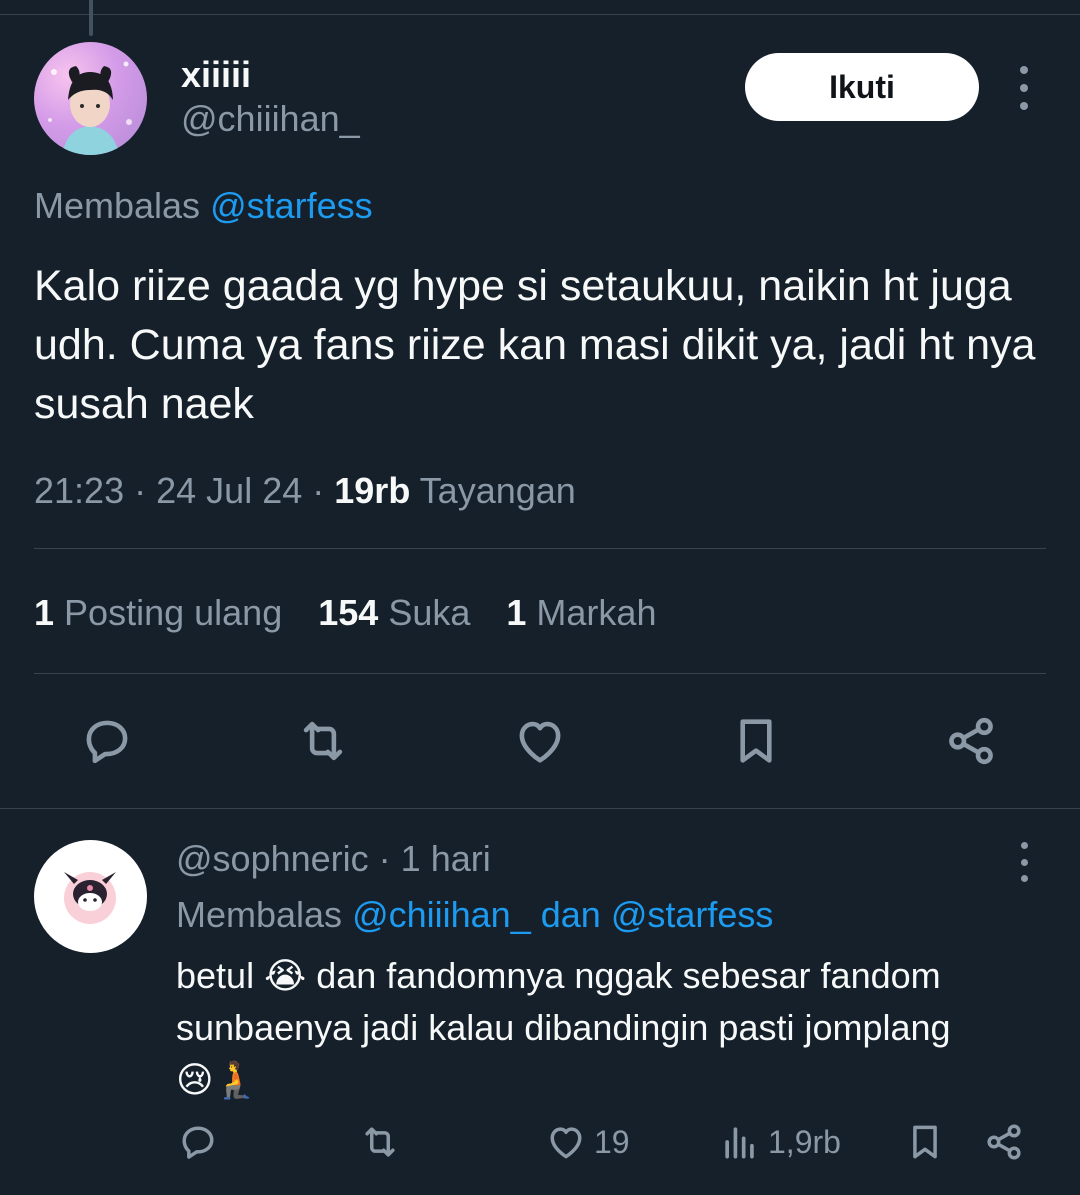  I want to click on likes-stat: 154 Suka, so click(394, 613).